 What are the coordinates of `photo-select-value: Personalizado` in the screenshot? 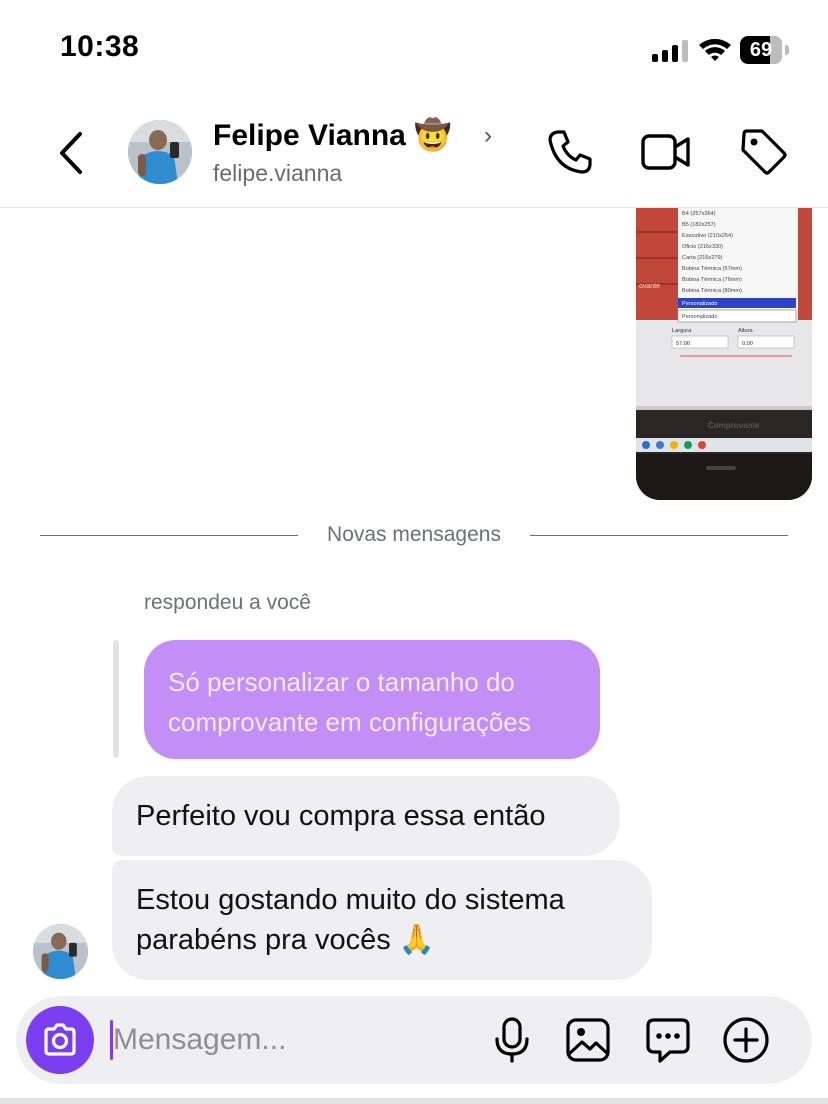 It's located at (699, 317).